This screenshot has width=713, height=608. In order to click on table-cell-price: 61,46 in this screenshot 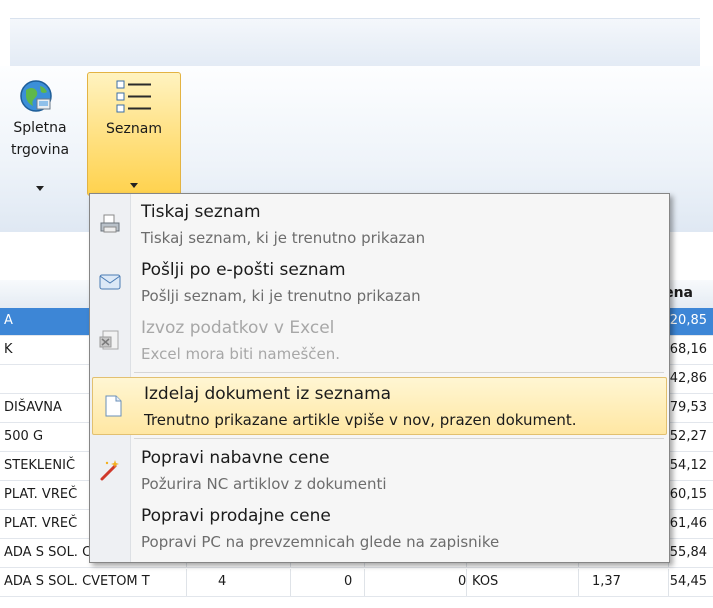, I will do `click(688, 523)`.